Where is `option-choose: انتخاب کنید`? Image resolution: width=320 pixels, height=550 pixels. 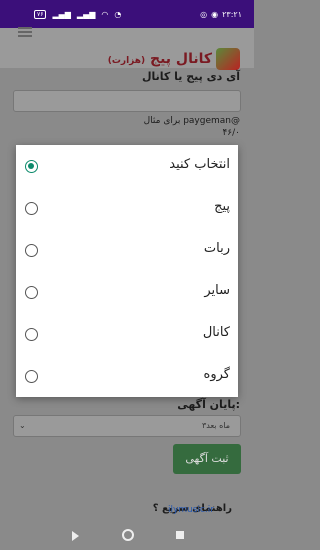 option-choose: انتخاب کنید is located at coordinates (127, 166).